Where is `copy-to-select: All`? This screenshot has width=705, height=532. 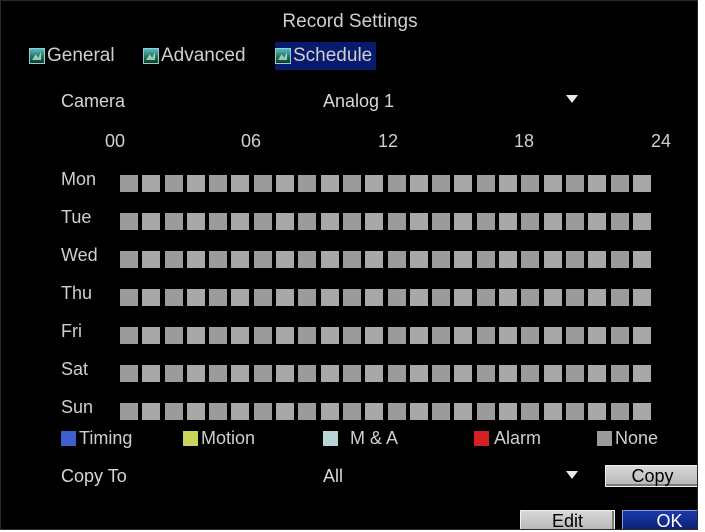 copy-to-select: All is located at coordinates (333, 476).